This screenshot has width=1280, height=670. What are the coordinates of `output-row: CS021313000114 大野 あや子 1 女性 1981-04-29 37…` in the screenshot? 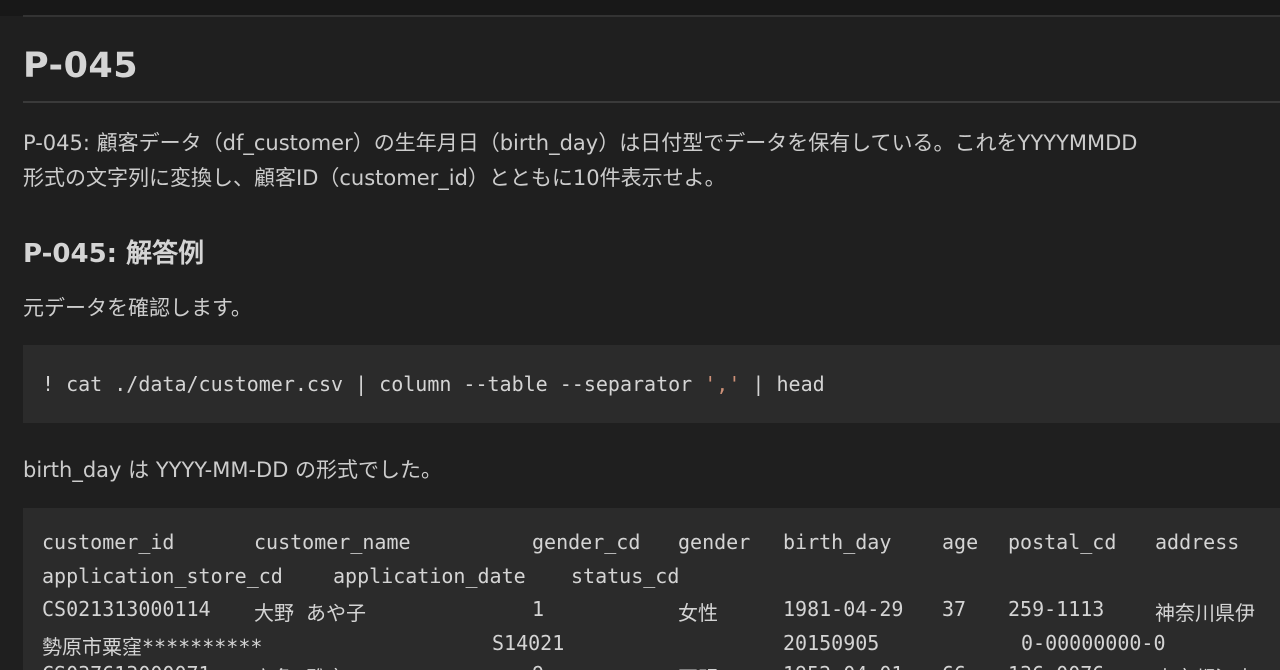 It's located at (661, 612).